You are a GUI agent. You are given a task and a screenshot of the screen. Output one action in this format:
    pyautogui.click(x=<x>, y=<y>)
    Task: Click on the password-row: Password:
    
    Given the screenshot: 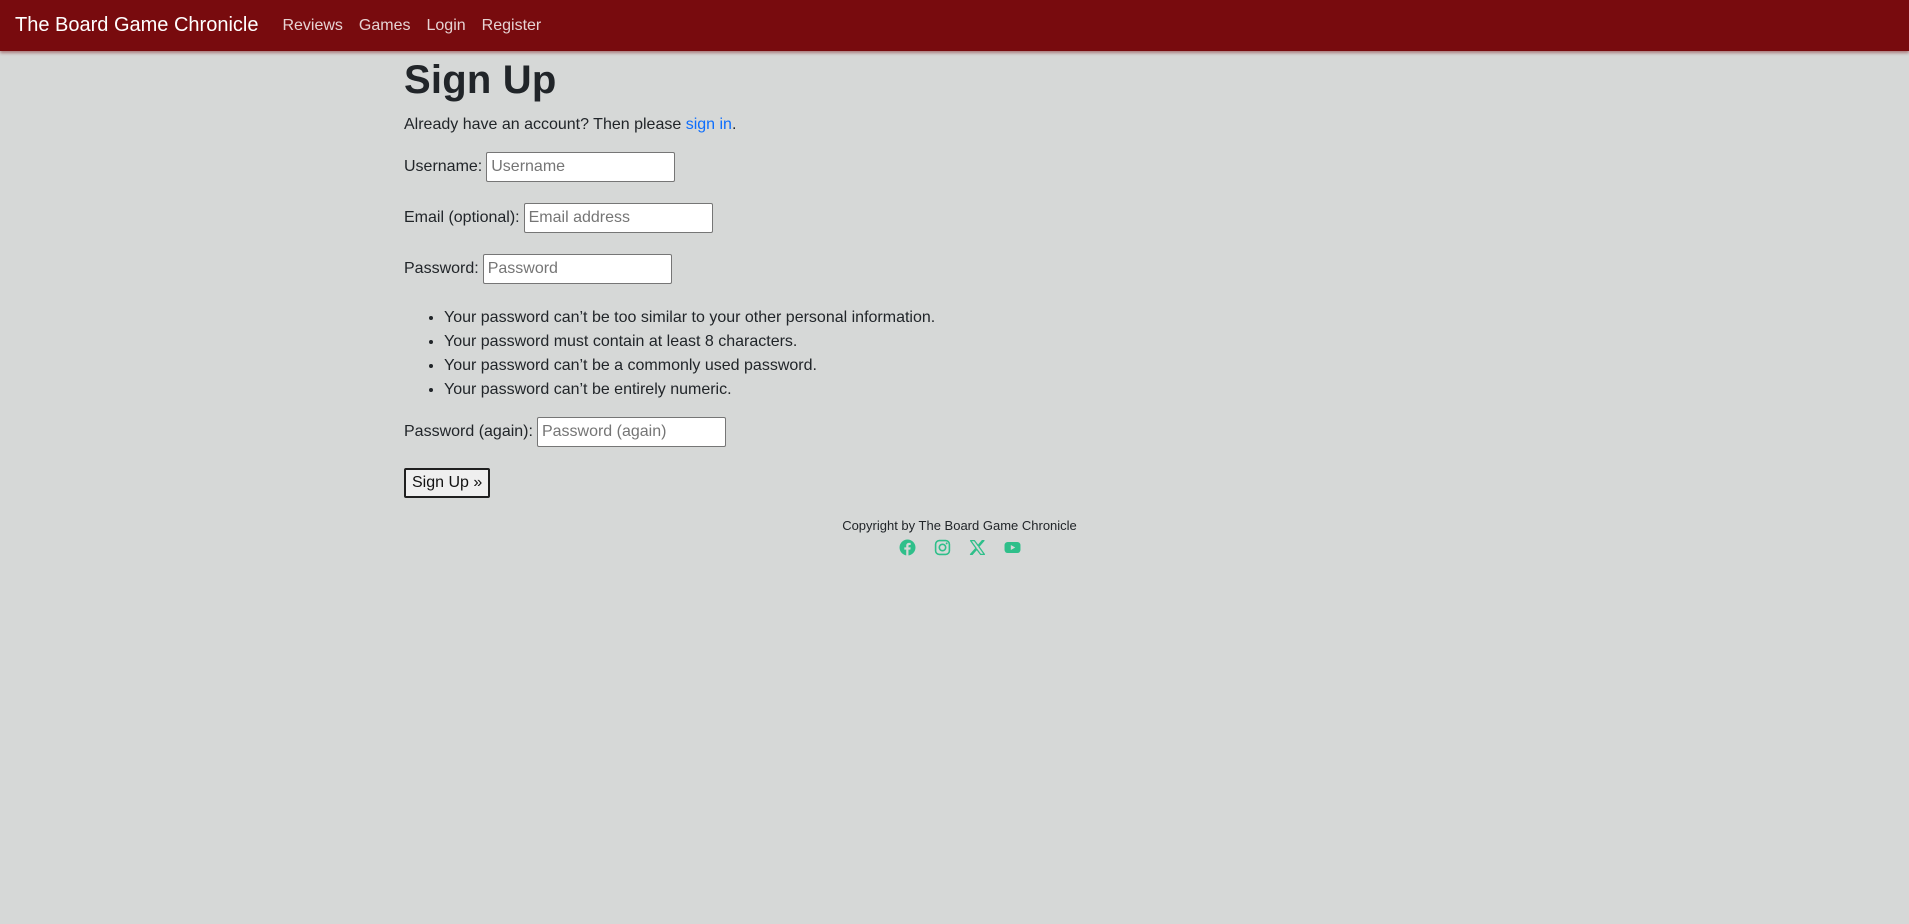 What is the action you would take?
    pyautogui.click(x=854, y=268)
    